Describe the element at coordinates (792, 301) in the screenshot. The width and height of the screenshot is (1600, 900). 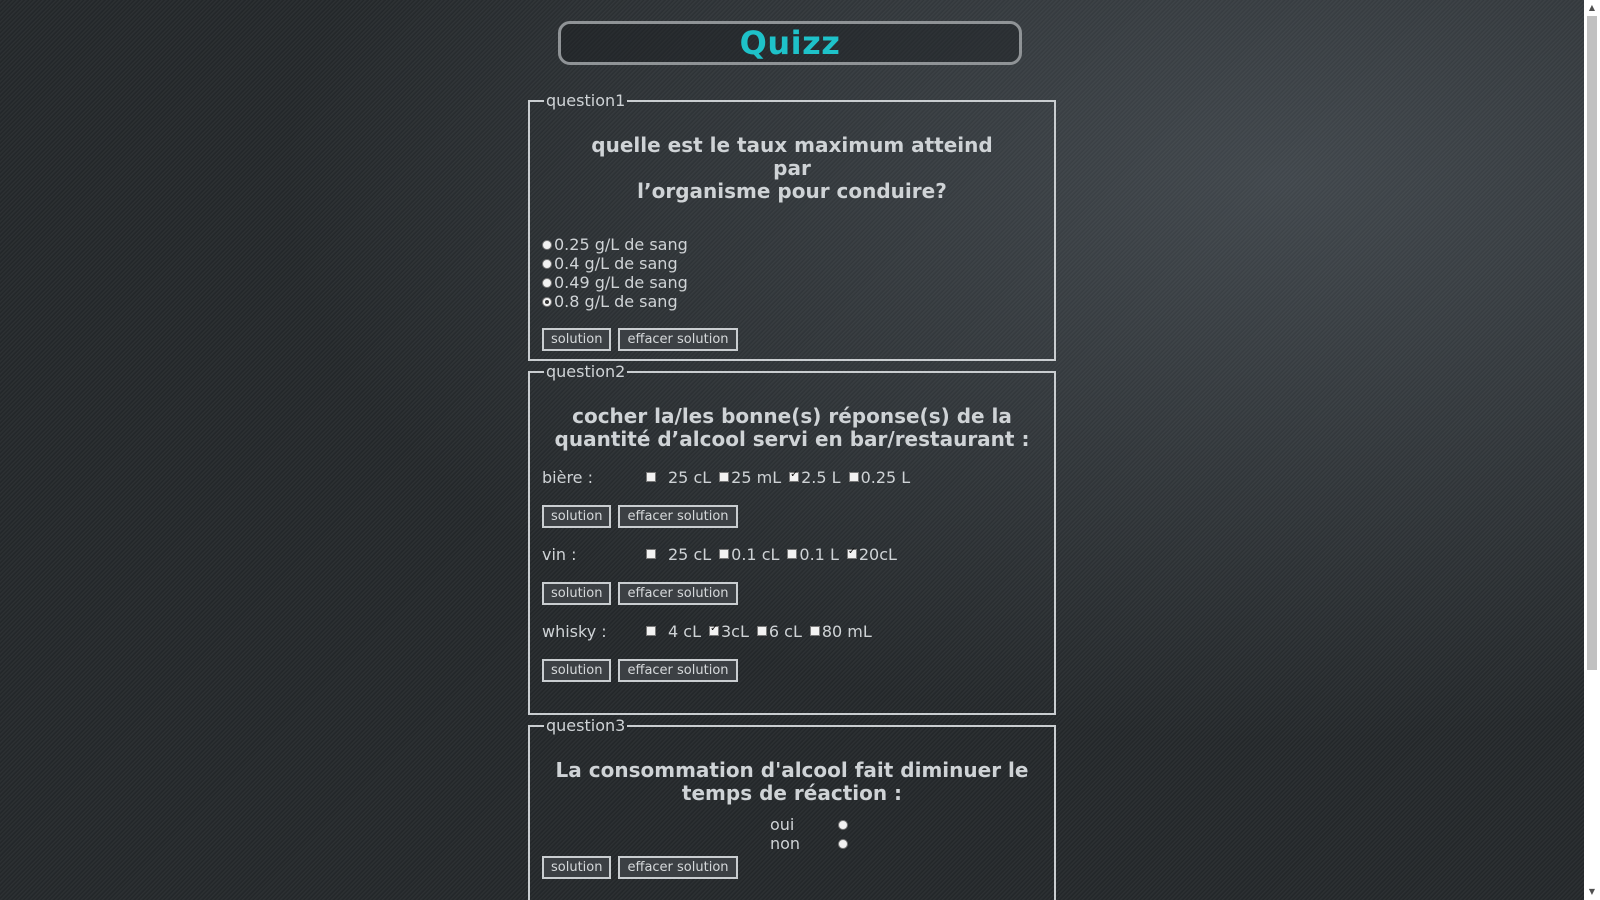
I see `radio-option: 0.8 g/L de sang` at that location.